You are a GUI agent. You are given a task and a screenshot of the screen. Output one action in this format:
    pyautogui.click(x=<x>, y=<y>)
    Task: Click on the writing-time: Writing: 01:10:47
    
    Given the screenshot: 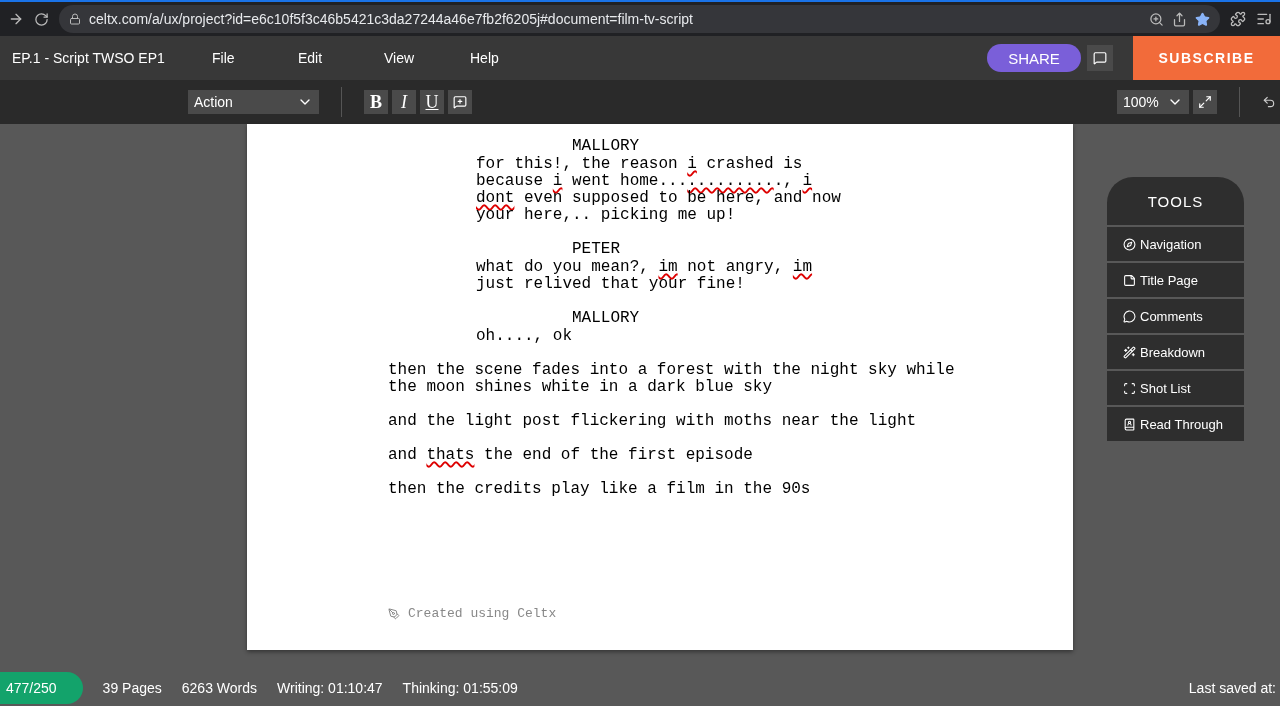 What is the action you would take?
    pyautogui.click(x=330, y=688)
    